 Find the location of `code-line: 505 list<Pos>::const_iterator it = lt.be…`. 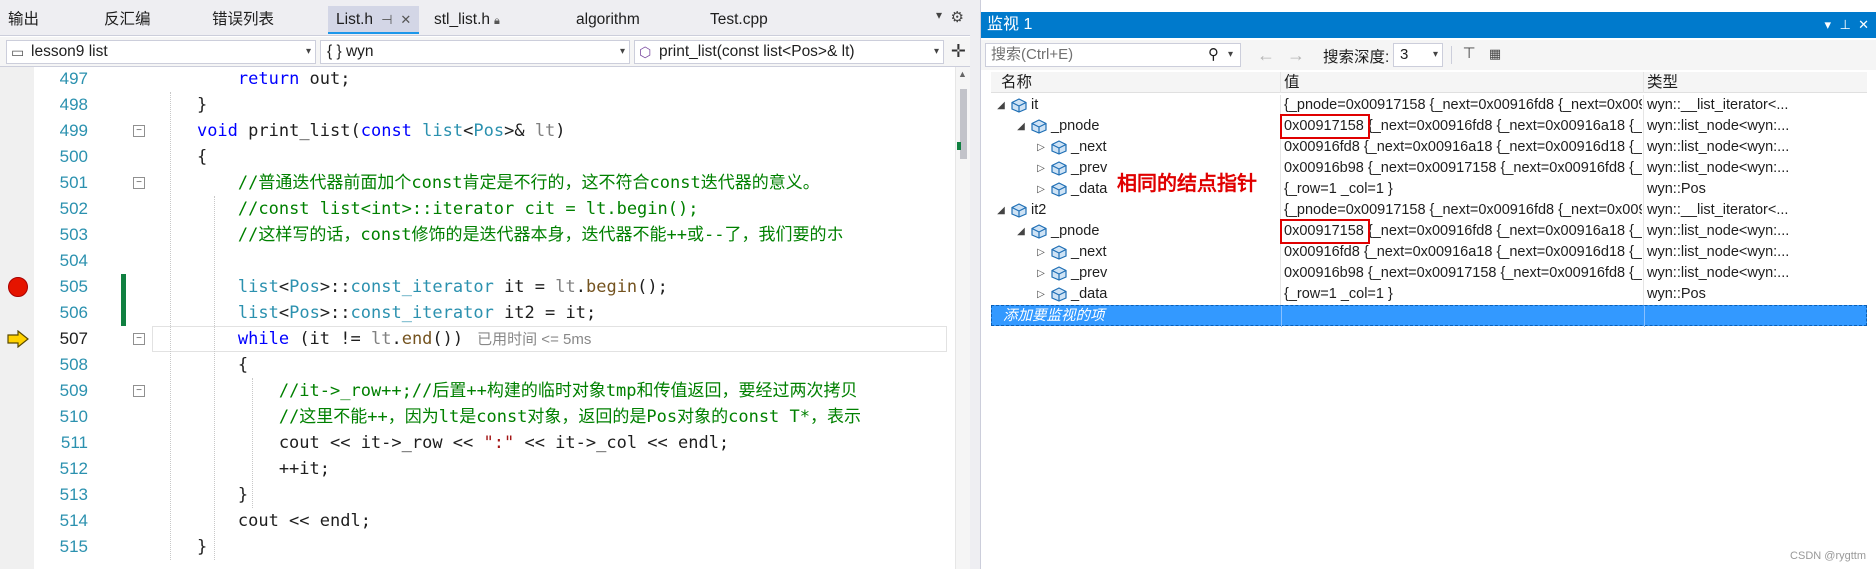

code-line: 505 list<Pos>::const_iterator it = lt.be… is located at coordinates (477, 287).